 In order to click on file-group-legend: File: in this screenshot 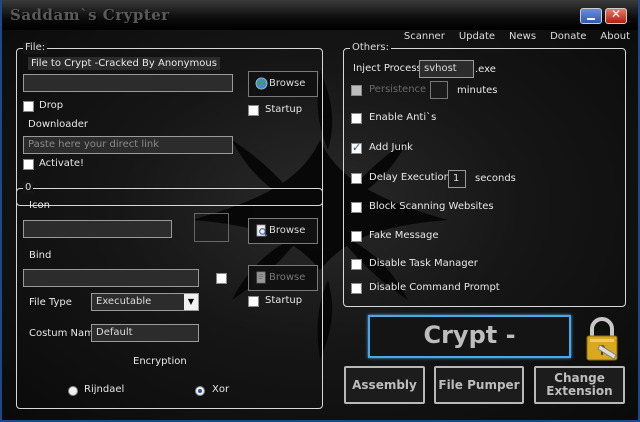, I will do `click(35, 48)`.